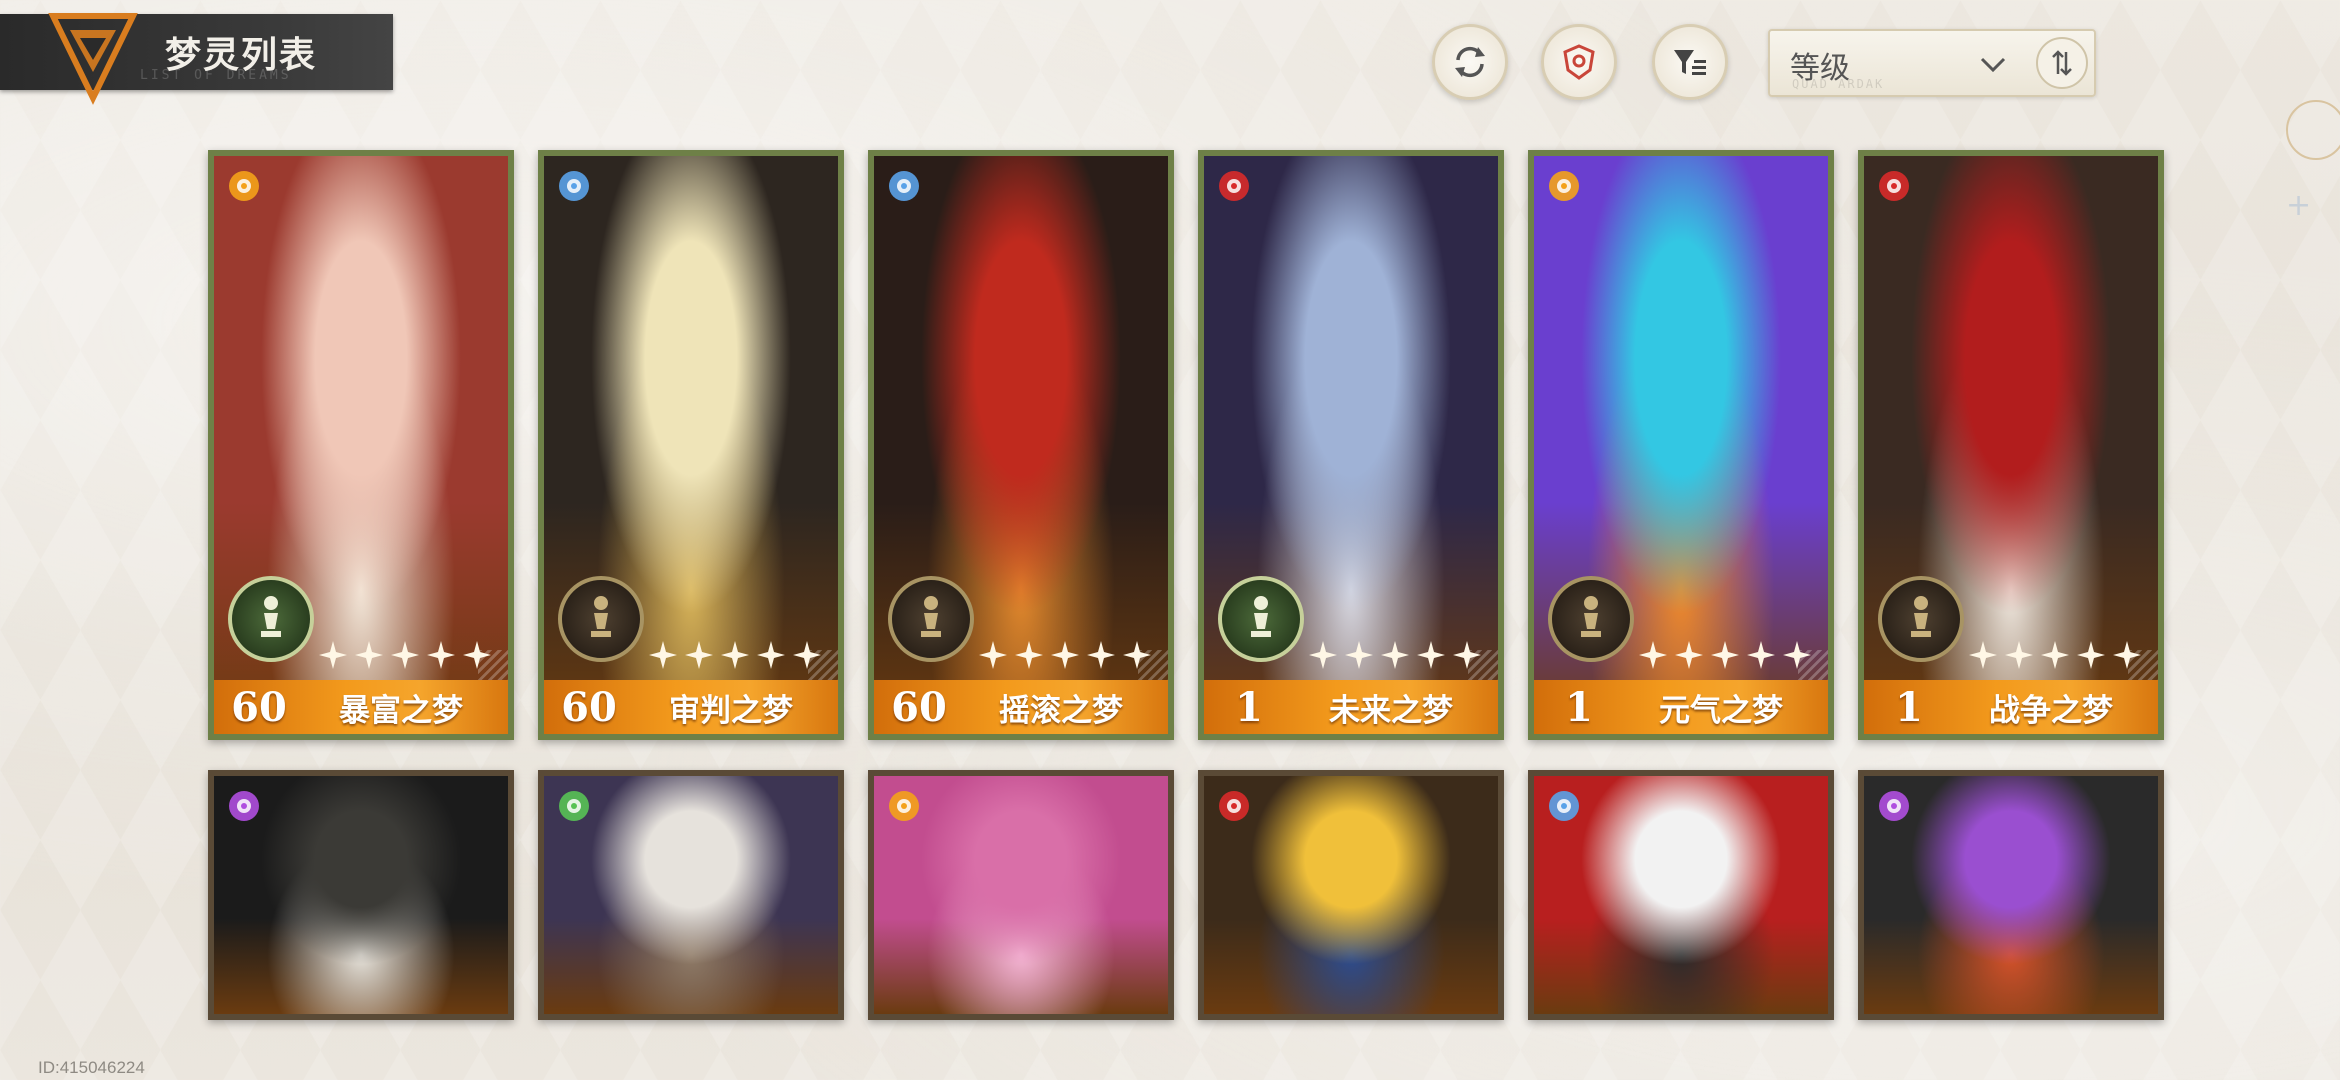 The height and width of the screenshot is (1080, 2340). Describe the element at coordinates (1932, 63) in the screenshot. I see `sort-dropdown: 等级 QUAD ARDAK` at that location.